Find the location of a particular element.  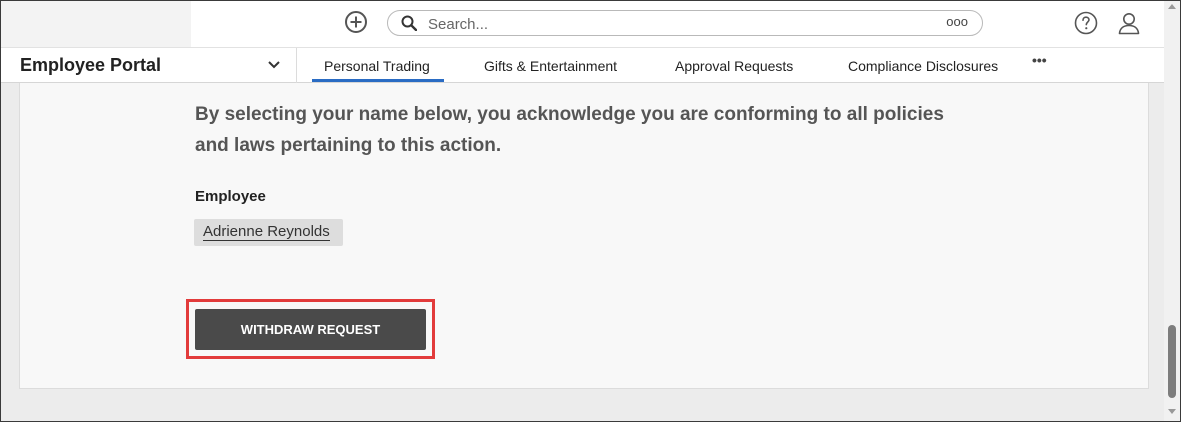

tab-compliance-disclosures: Compliance Disclosures is located at coordinates (923, 66).